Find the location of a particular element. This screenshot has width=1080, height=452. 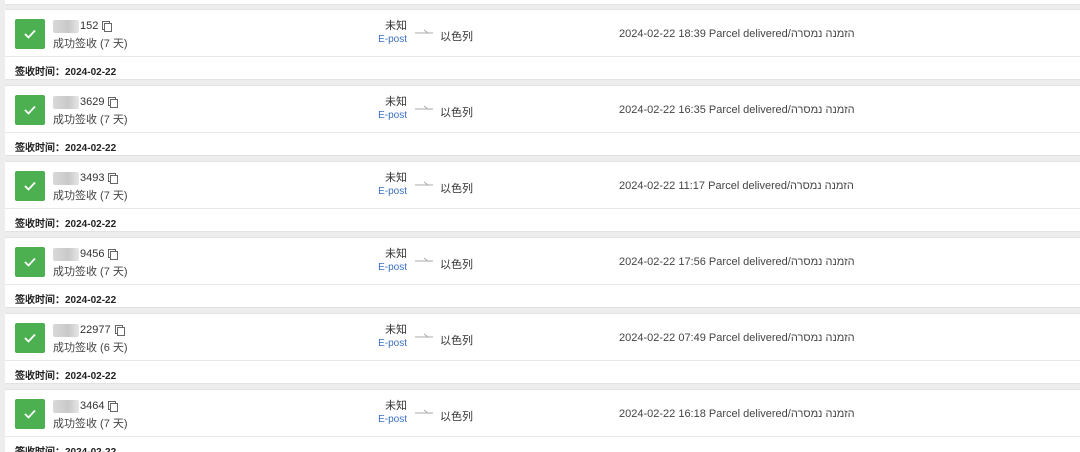

tracking-number: 3464 is located at coordinates (86, 406).